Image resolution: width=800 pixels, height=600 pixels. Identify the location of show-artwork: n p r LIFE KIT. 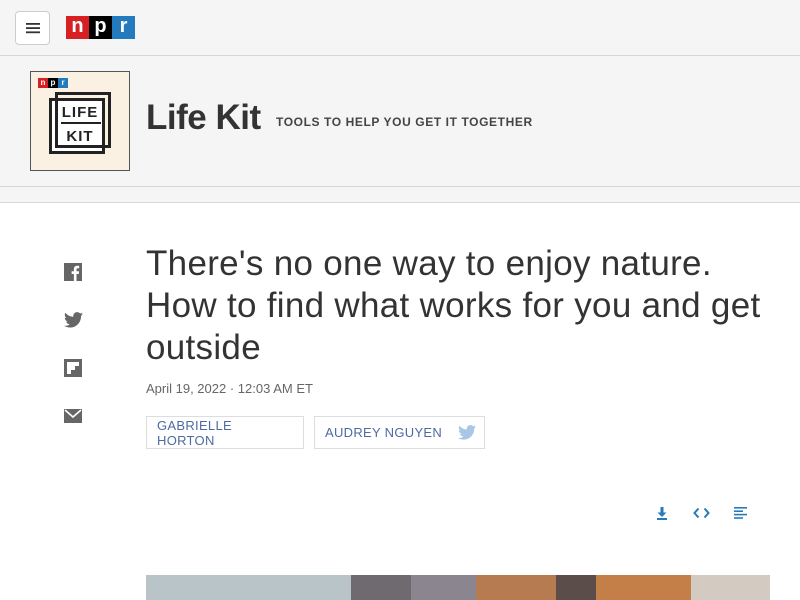
(80, 121).